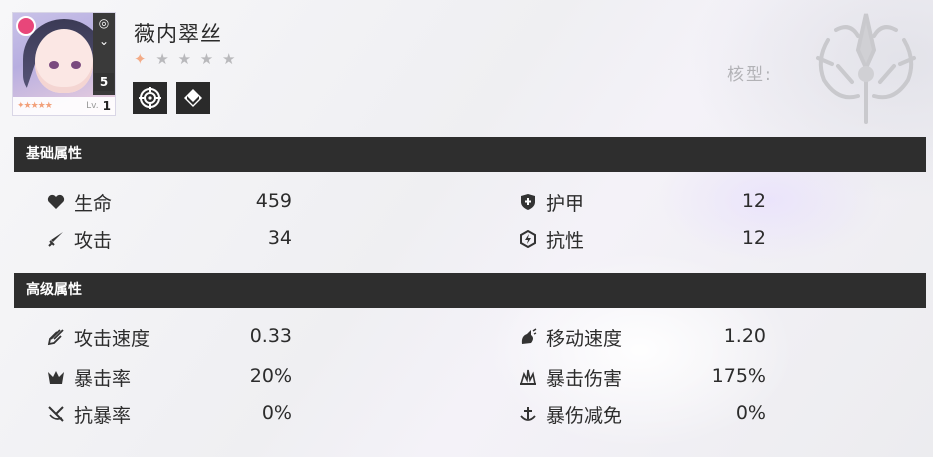  Describe the element at coordinates (56, 377) in the screenshot. I see `crit-rate-icon` at that location.